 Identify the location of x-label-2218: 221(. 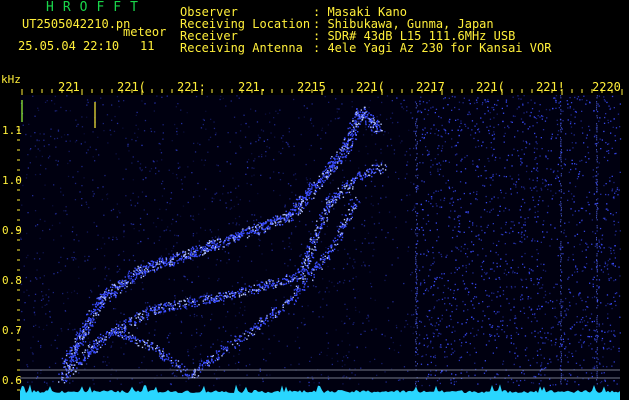
(490, 87).